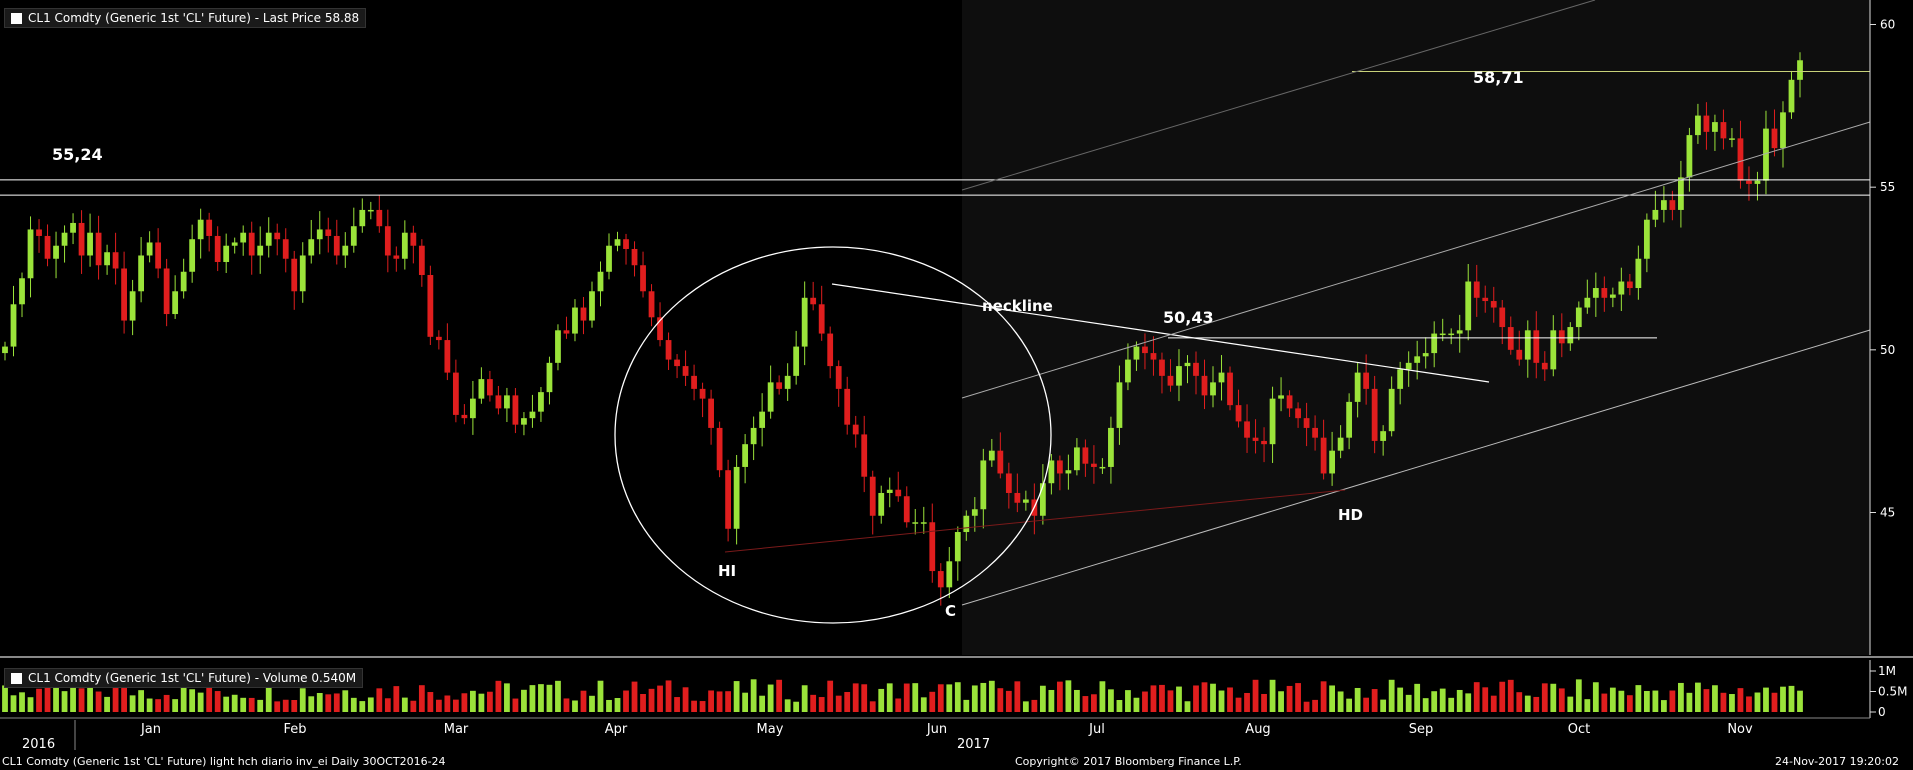 The height and width of the screenshot is (770, 1913). I want to click on label-recent-high: 58,71, so click(1498, 77).